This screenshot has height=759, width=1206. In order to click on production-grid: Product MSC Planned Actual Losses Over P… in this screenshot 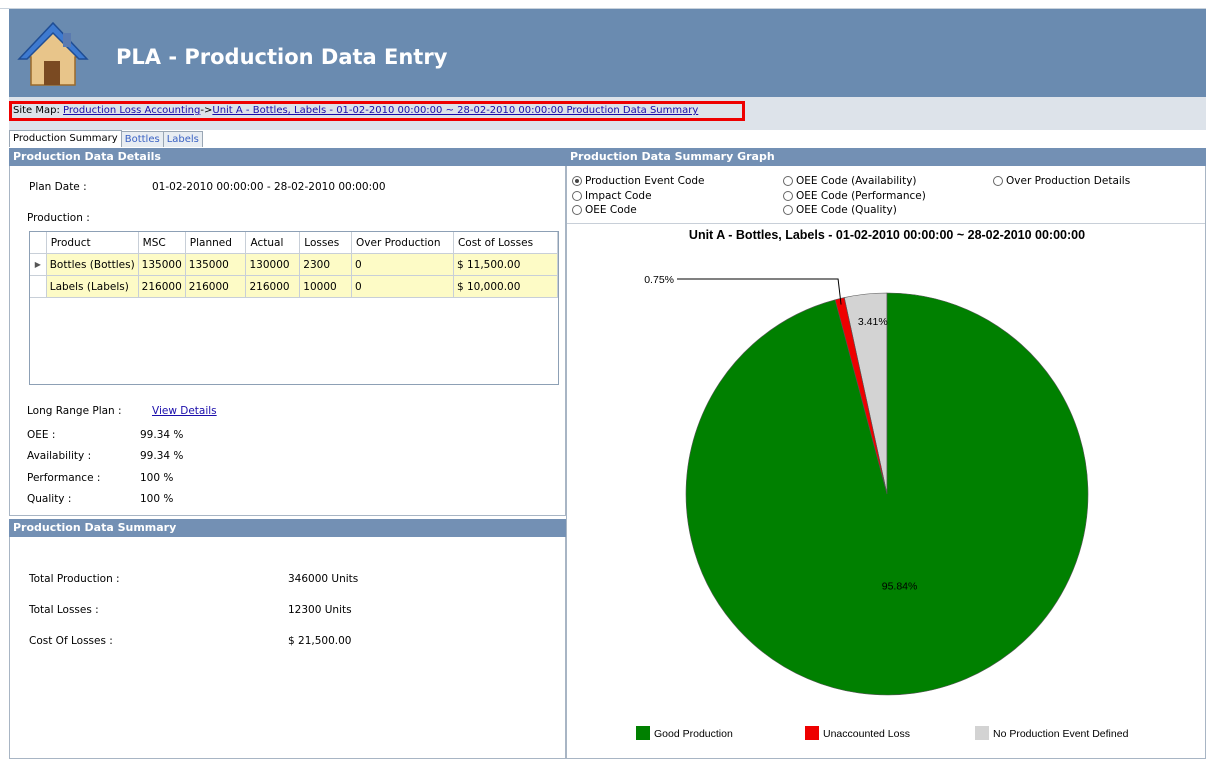, I will do `click(294, 308)`.